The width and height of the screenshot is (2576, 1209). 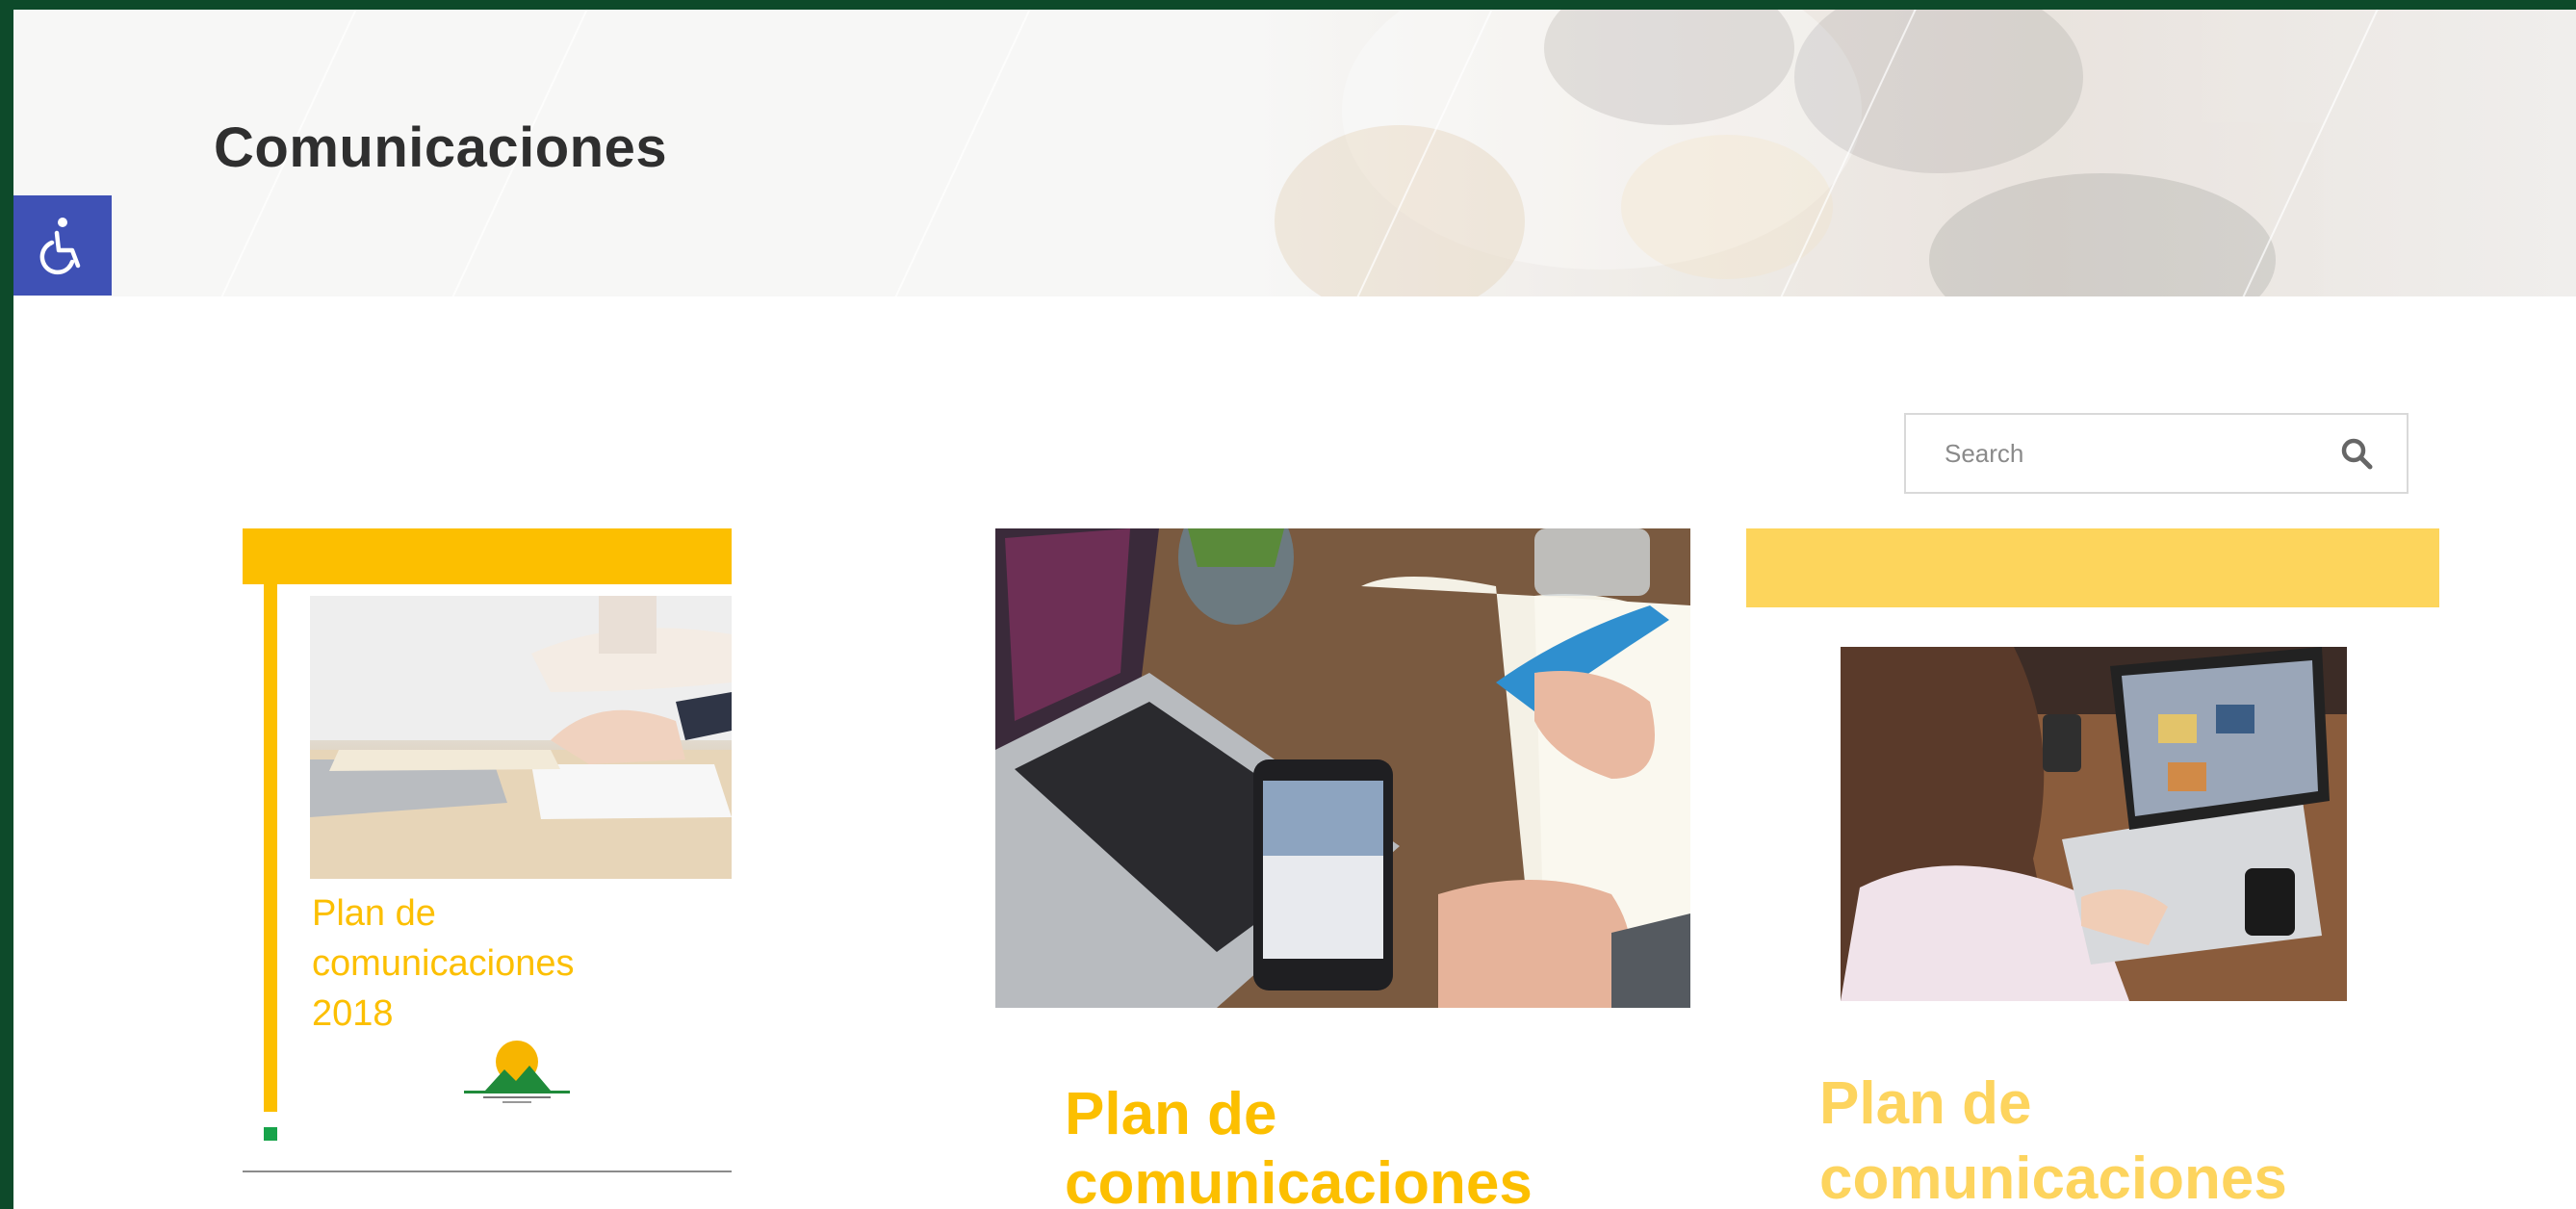 I want to click on cover-title: Plan de comunicaciones 2018, so click(x=514, y=963).